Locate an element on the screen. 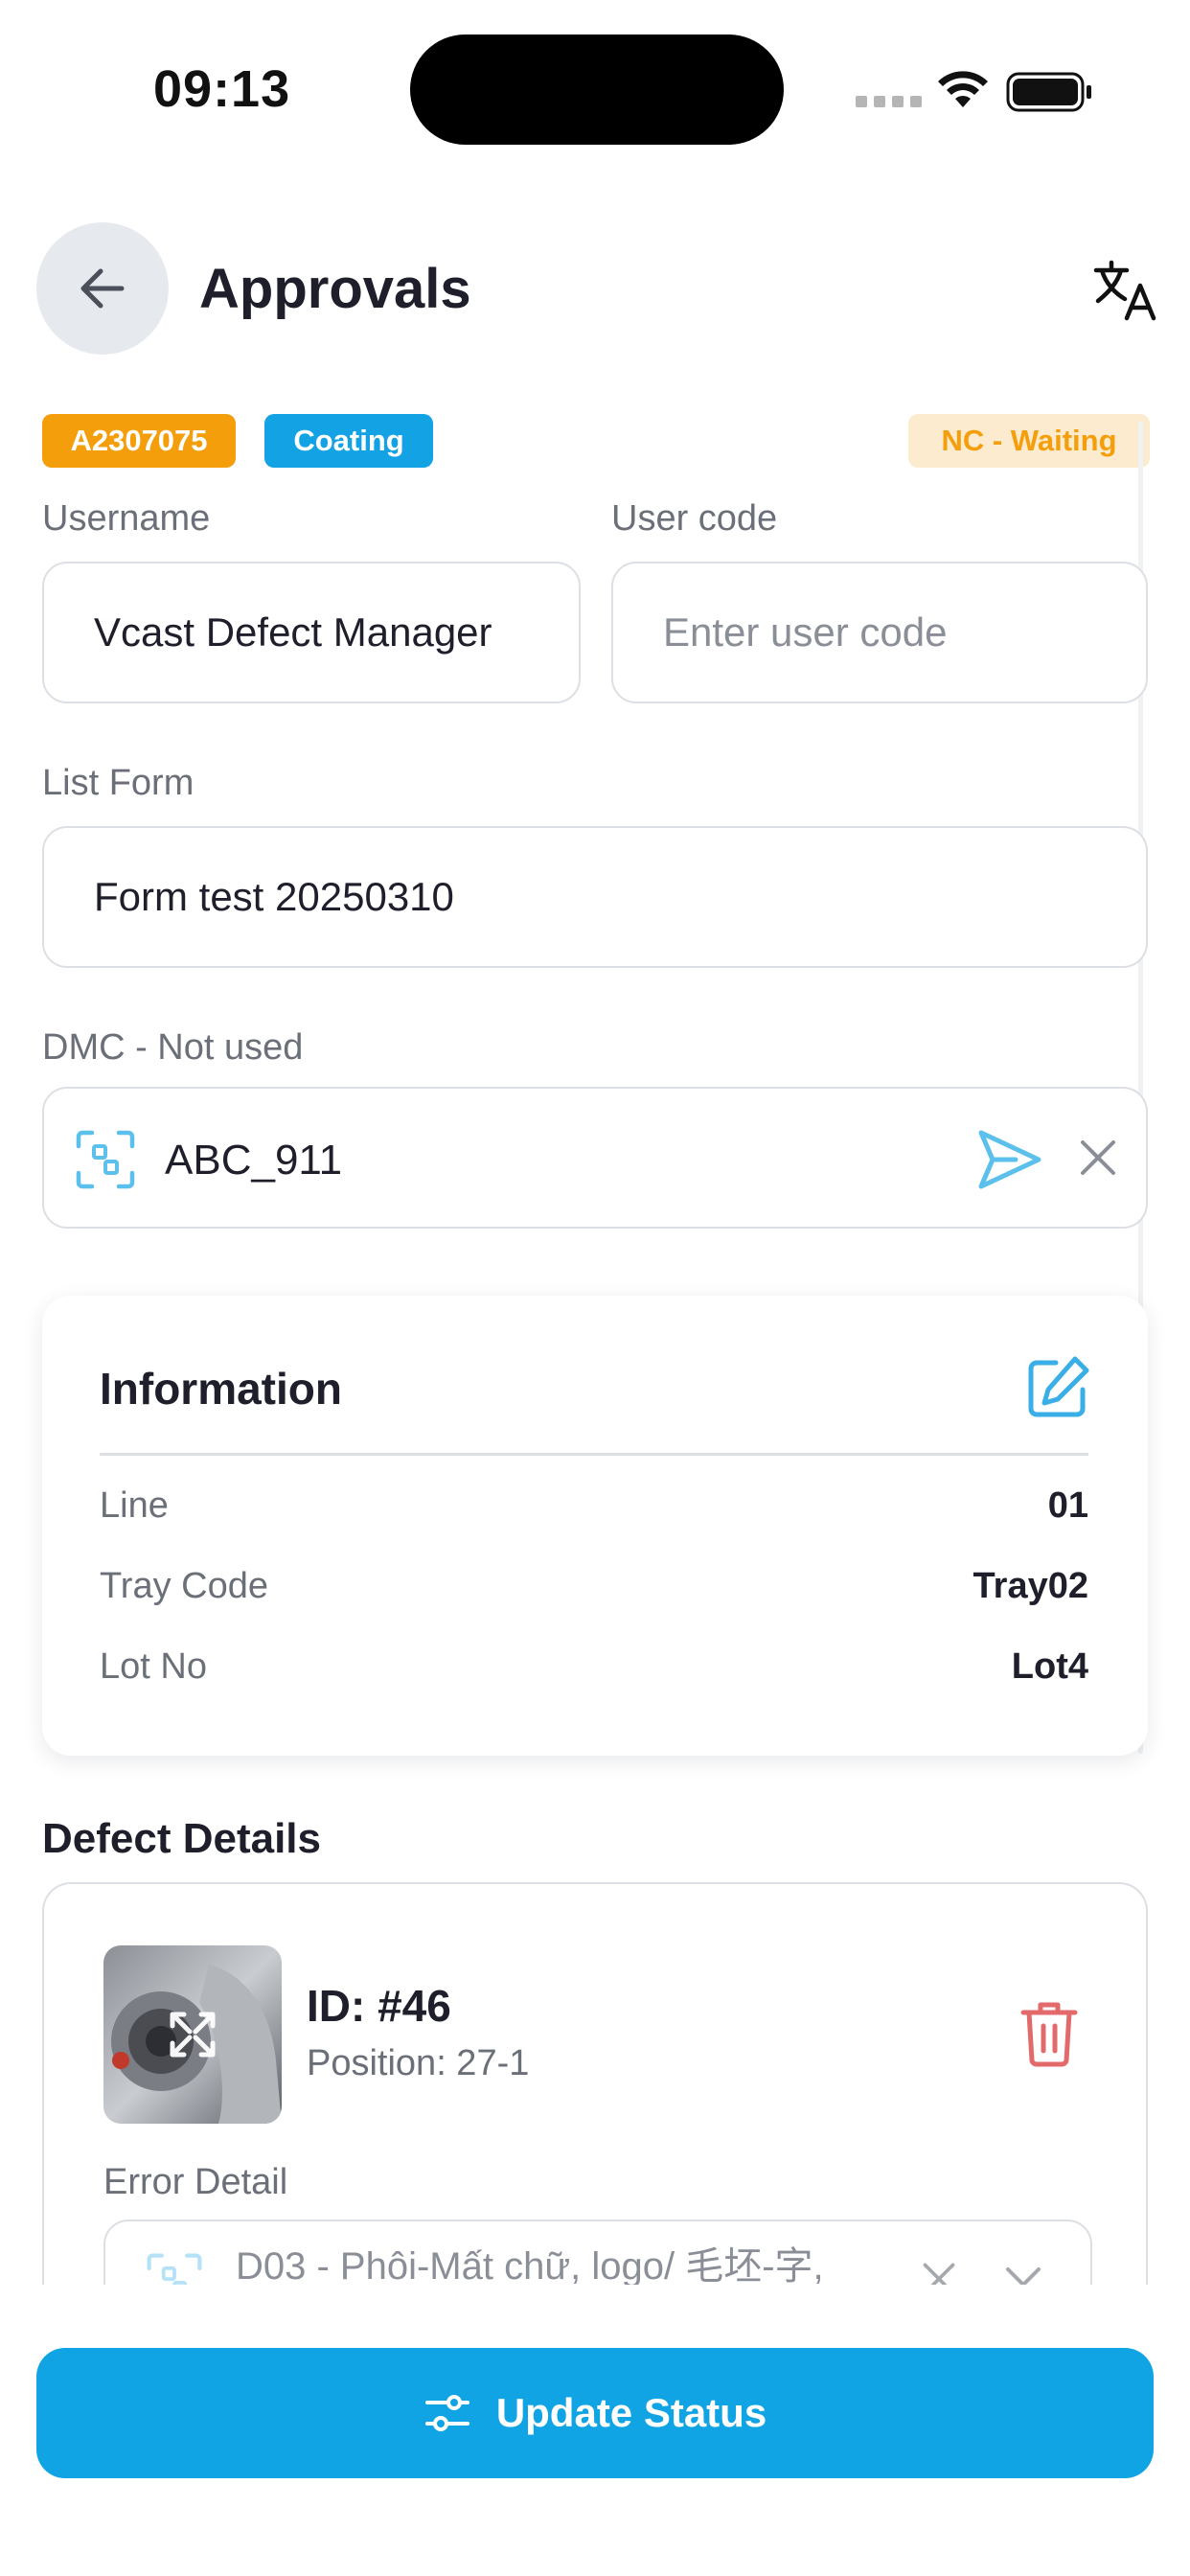 This screenshot has height=2576, width=1190. dmc-input: ABC_911 is located at coordinates (595, 1158).